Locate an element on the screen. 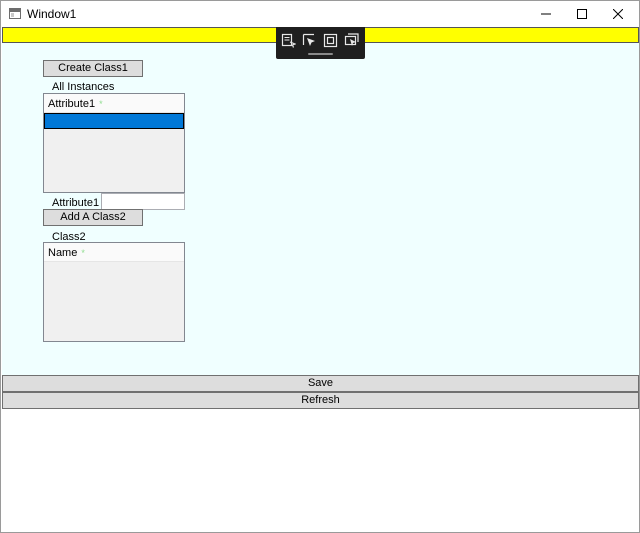 This screenshot has width=640, height=533. attribute1-column-header: Attribute1 * is located at coordinates (75, 104).